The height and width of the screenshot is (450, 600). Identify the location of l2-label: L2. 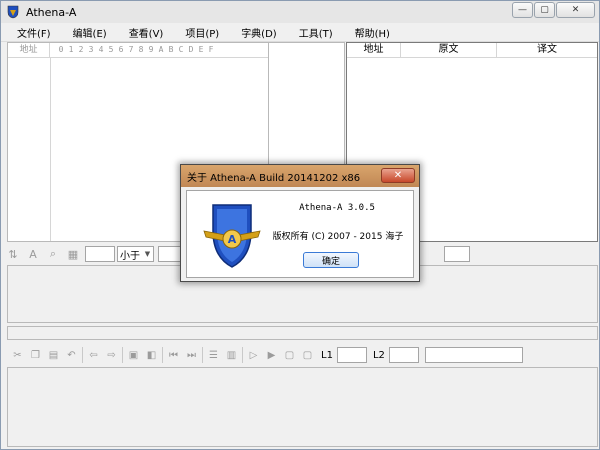
(378, 355).